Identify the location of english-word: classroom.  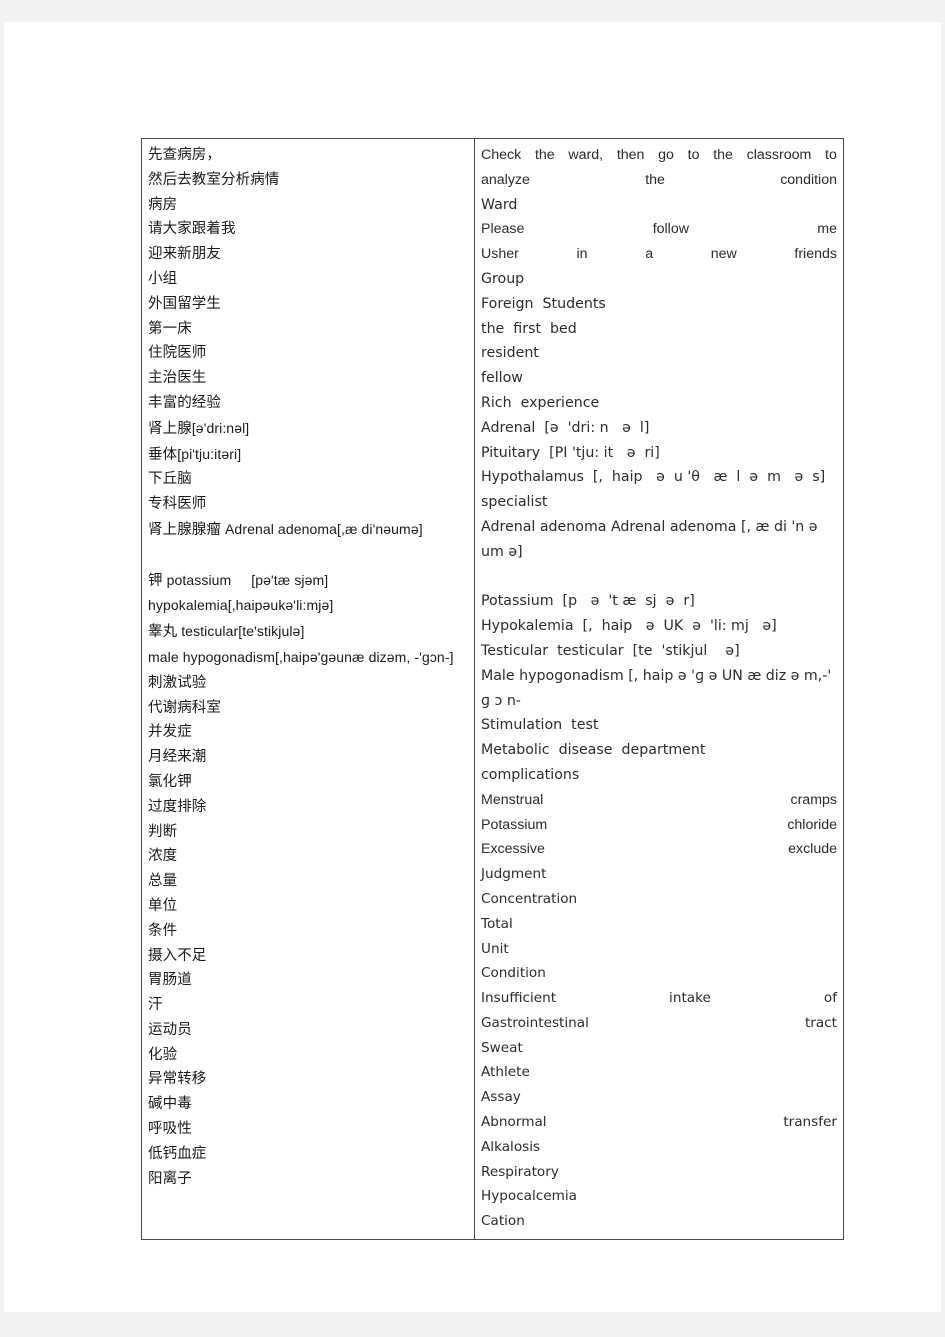
(779, 155).